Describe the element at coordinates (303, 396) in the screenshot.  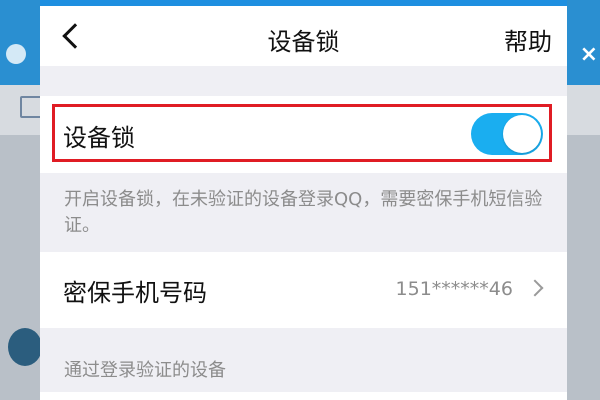
I see `verified-devices-row` at that location.